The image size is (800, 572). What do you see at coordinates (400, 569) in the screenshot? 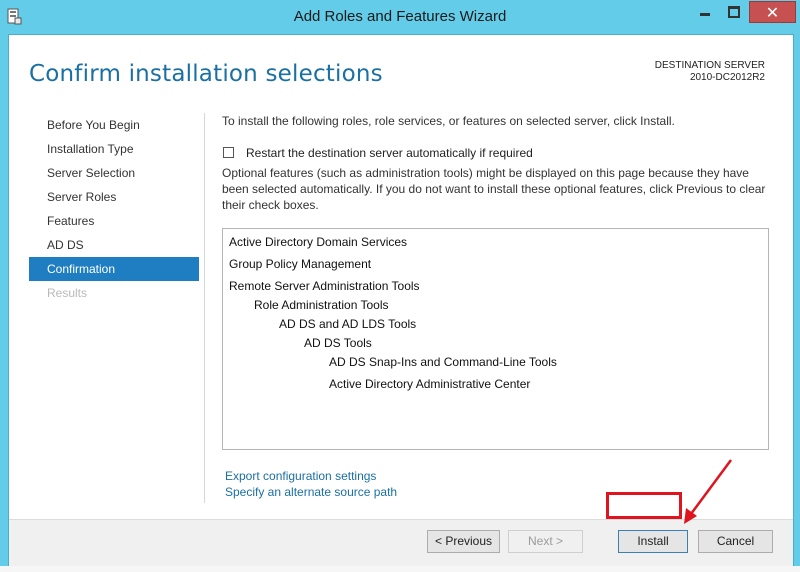
I see `taskbar-strip` at bounding box center [400, 569].